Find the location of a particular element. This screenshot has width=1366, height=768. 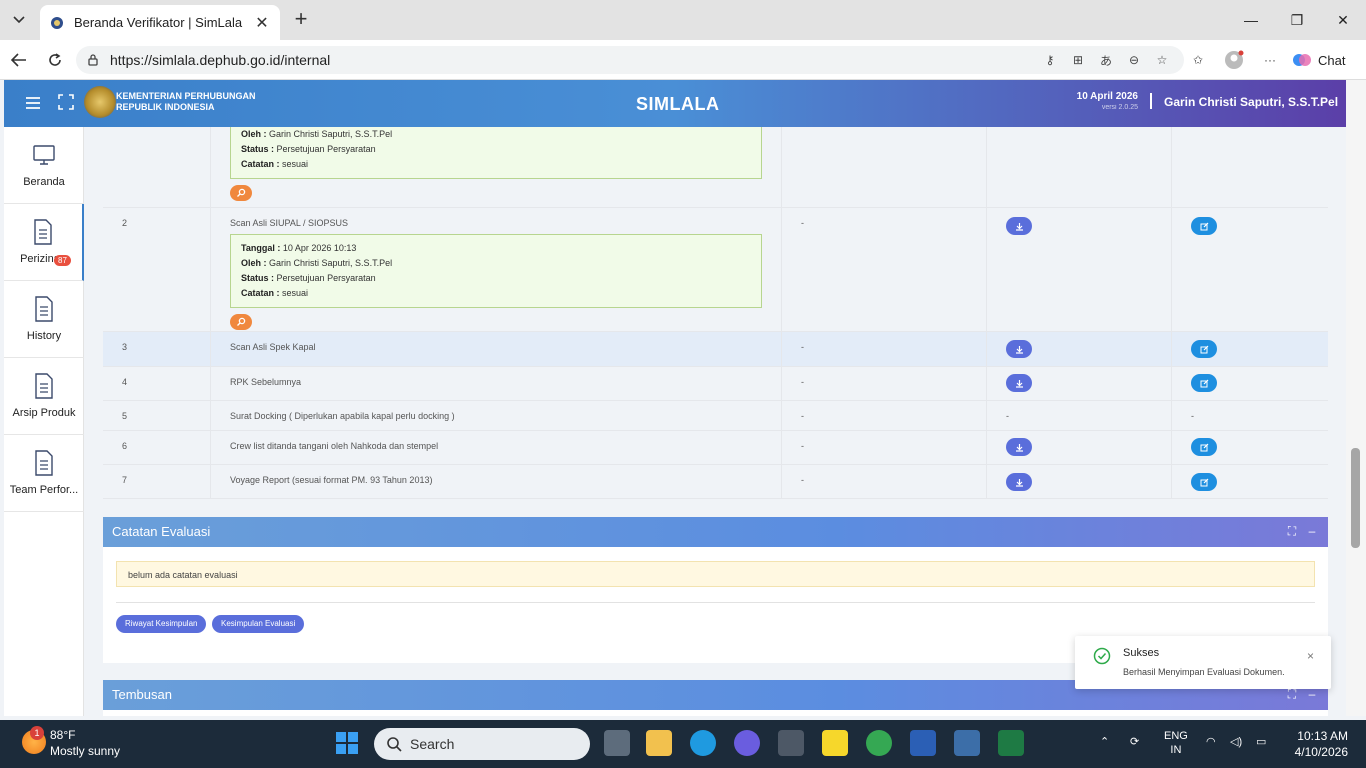

wifi-icon: ◠ is located at coordinates (1211, 741).